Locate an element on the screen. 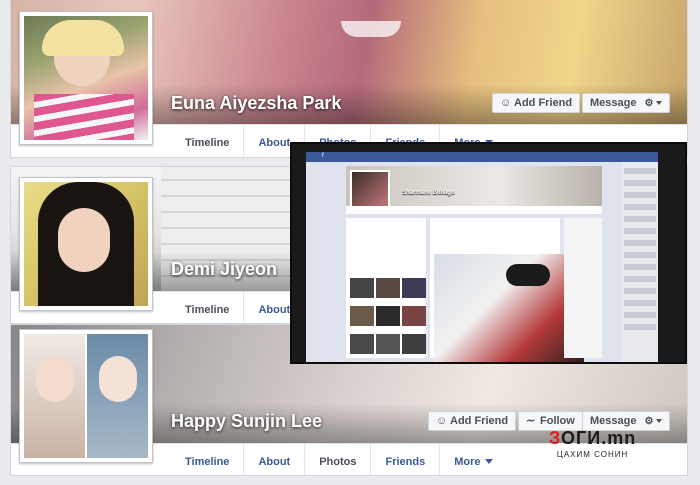  mini-chat-sidebar is located at coordinates (640, 262).